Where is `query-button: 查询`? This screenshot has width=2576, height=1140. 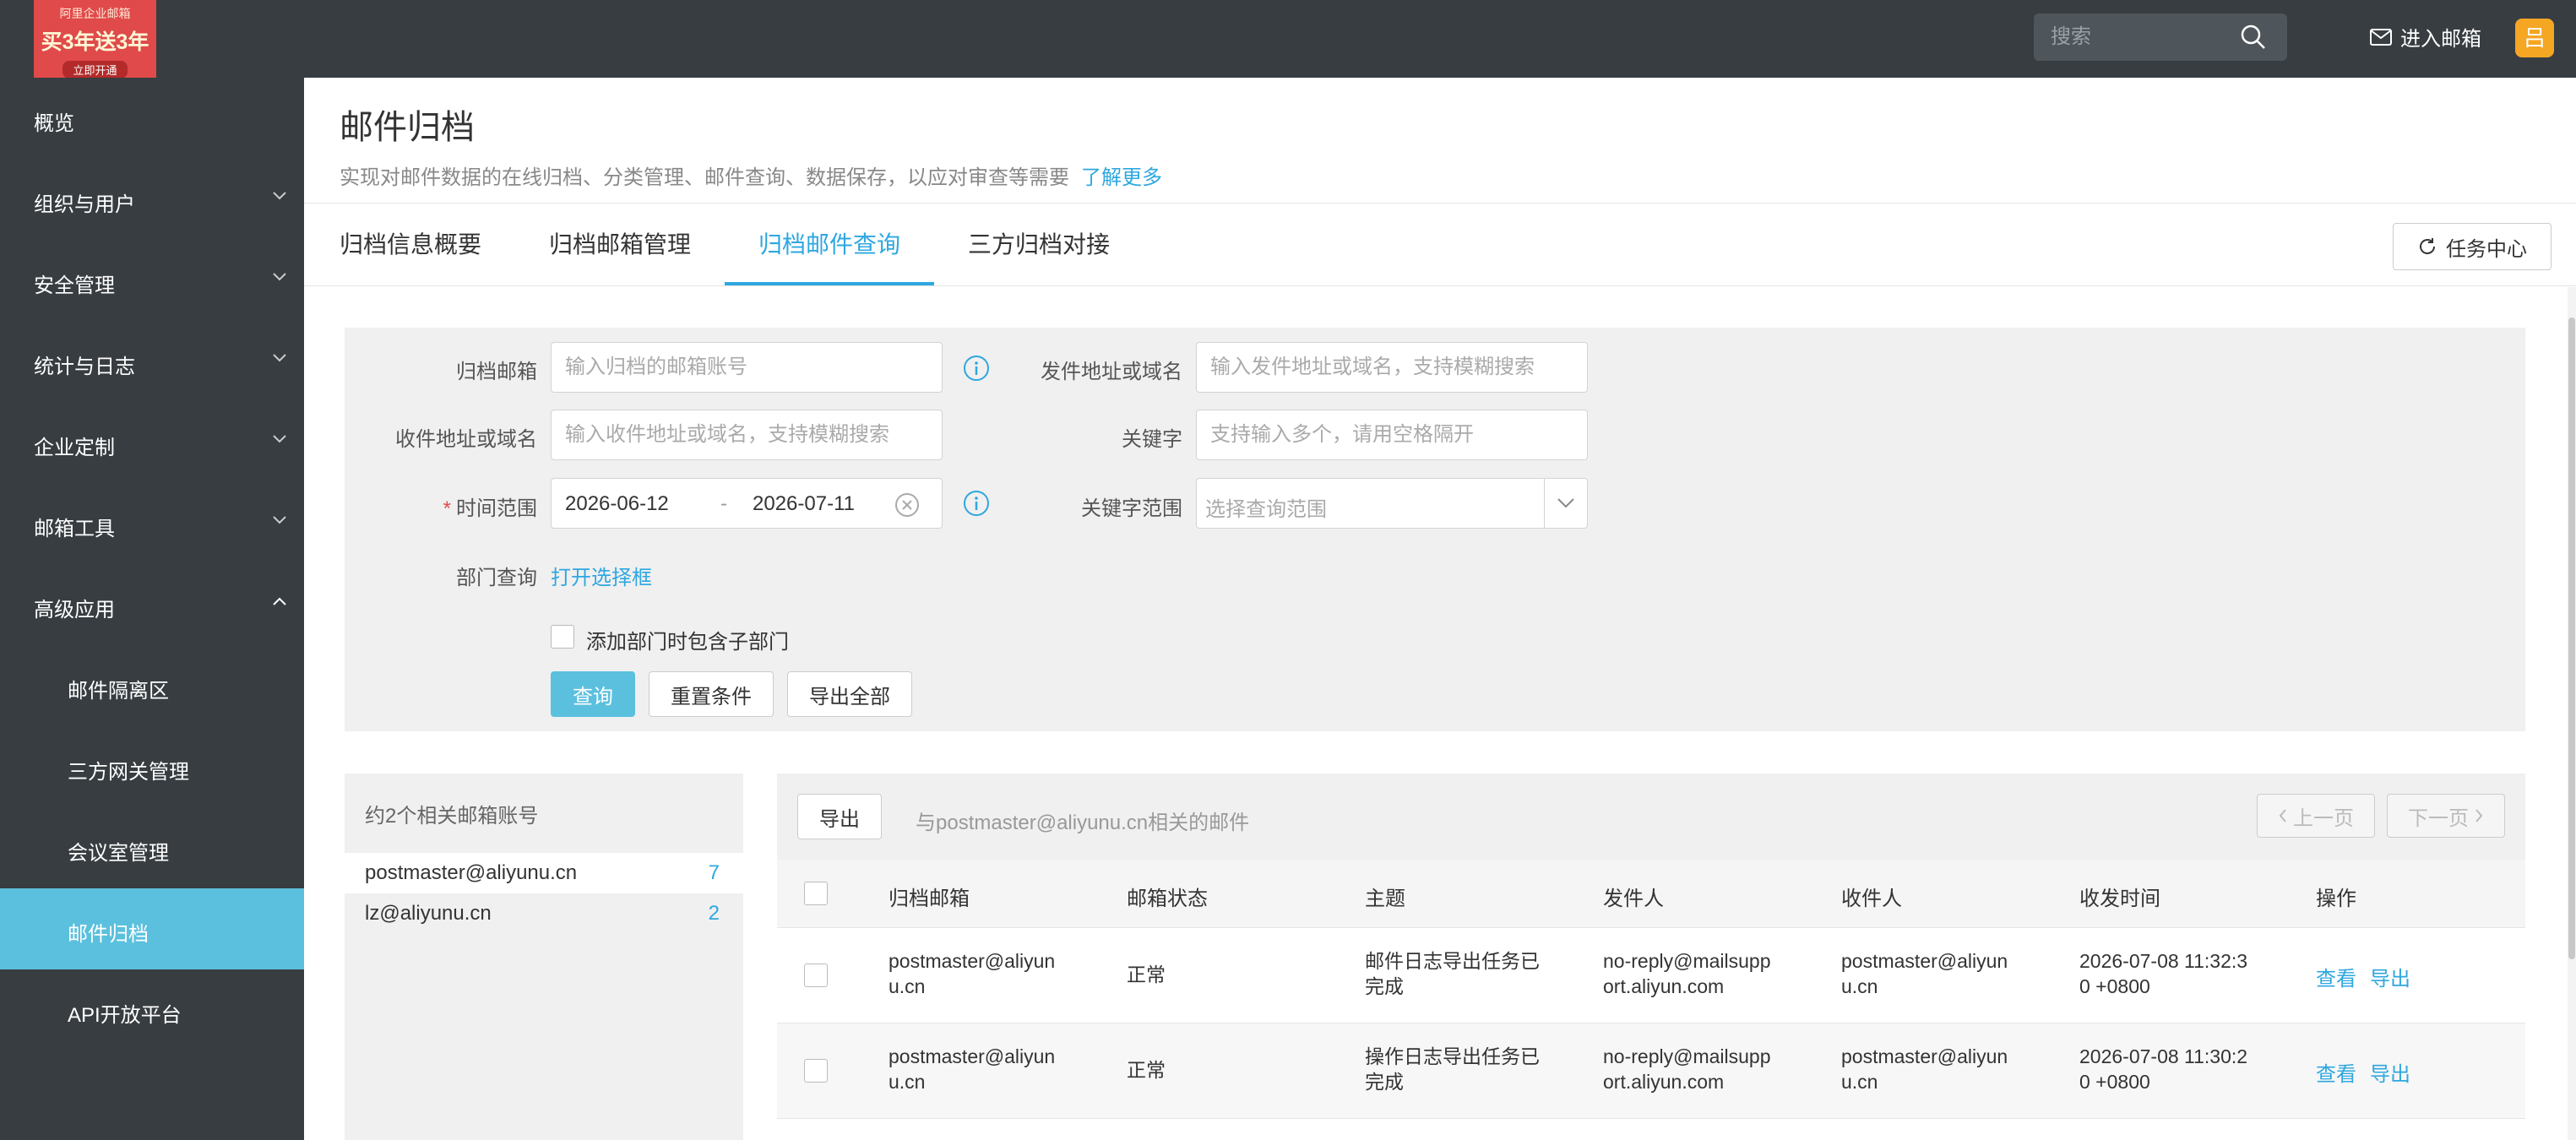
query-button: 查询 is located at coordinates (593, 694).